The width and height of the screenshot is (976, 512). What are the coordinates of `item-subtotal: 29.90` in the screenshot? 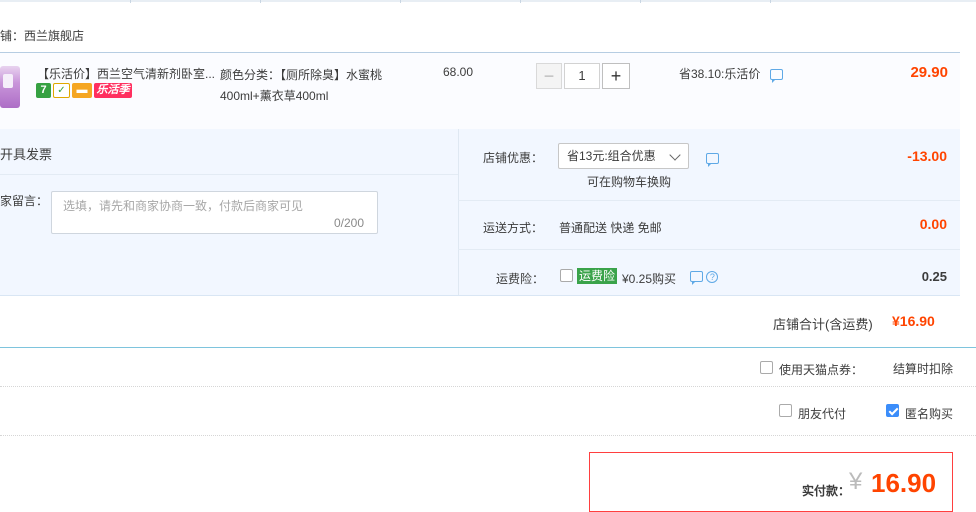 It's located at (929, 72).